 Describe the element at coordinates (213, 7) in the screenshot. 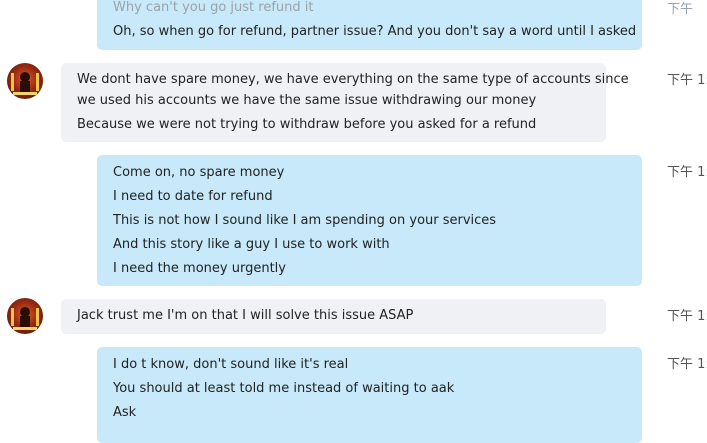

I see `message-line: Why can't you go just refund it` at that location.